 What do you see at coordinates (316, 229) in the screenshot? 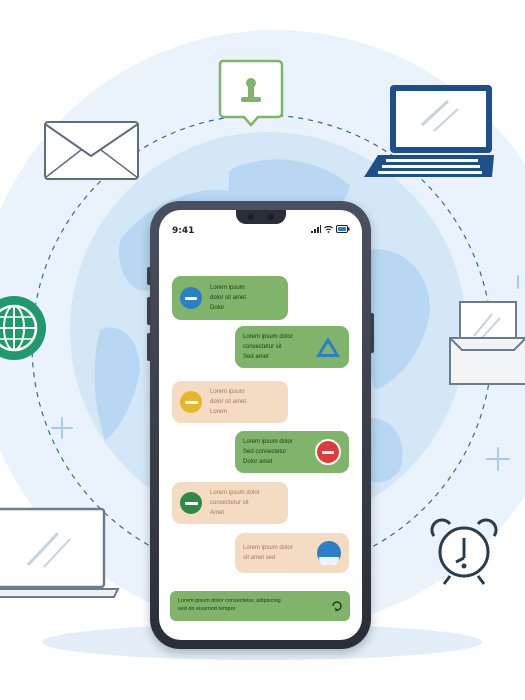
I see `signal-icon` at bounding box center [316, 229].